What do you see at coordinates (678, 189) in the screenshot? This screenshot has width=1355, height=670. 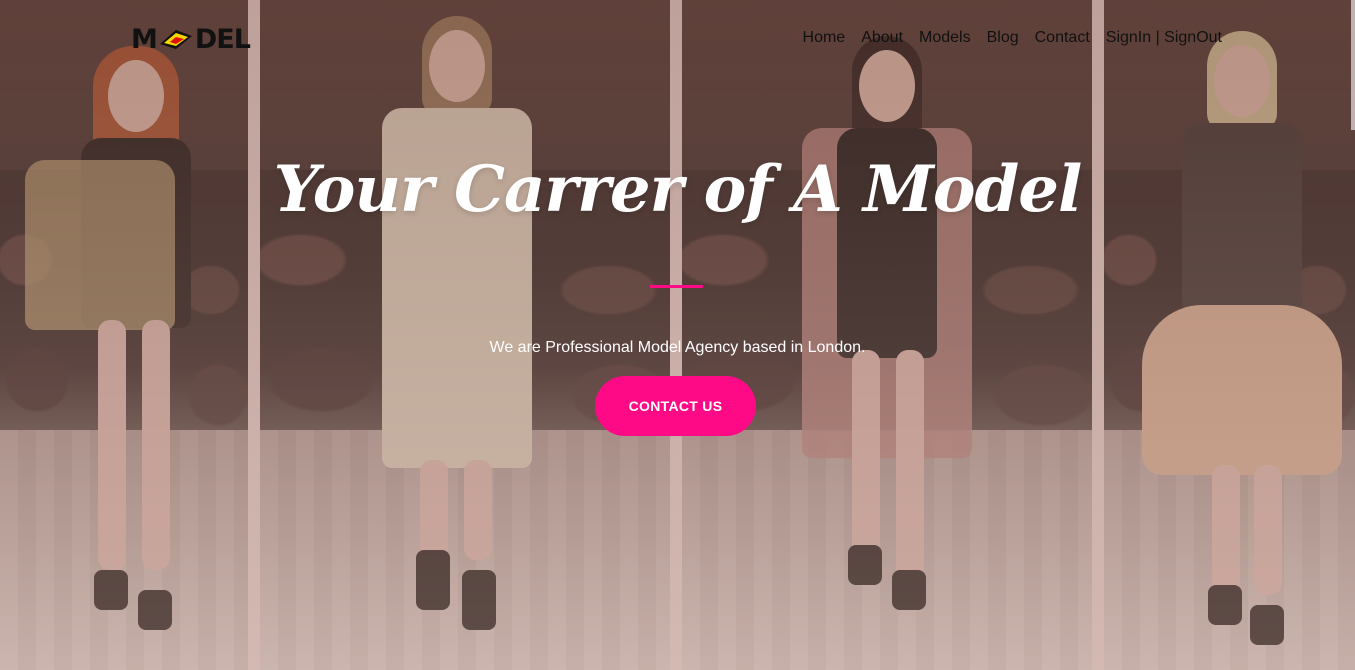 I see `hero-title: Your Carrer of A Model` at bounding box center [678, 189].